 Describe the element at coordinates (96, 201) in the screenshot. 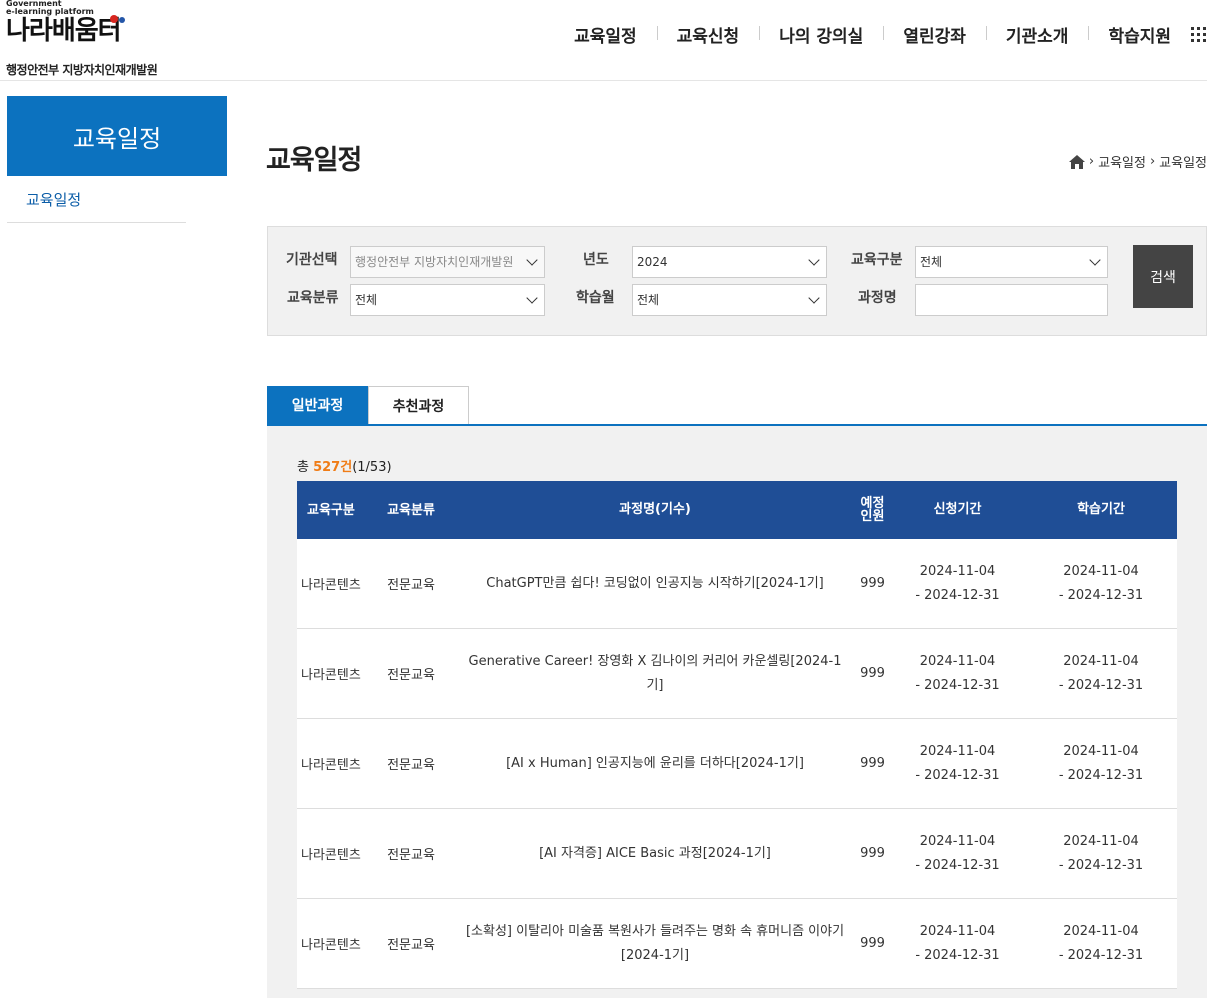

I see `sidebar-item-schedule: 교육일정` at that location.